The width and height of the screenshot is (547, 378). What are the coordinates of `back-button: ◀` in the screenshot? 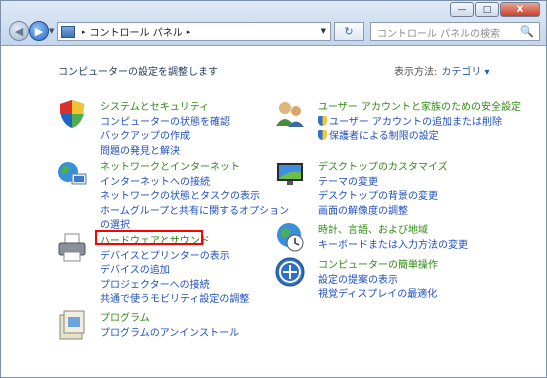 It's located at (19, 31).